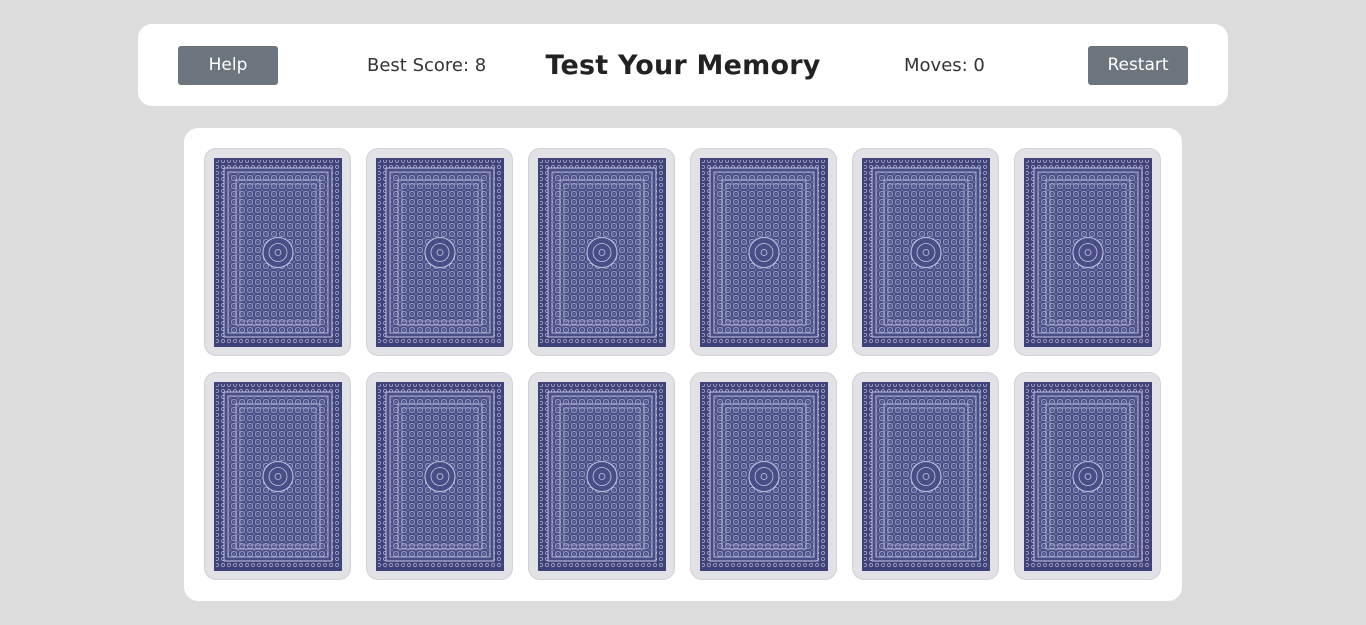 The image size is (1366, 625). Describe the element at coordinates (944, 65) in the screenshot. I see `moves-counter: Moves: 0` at that location.